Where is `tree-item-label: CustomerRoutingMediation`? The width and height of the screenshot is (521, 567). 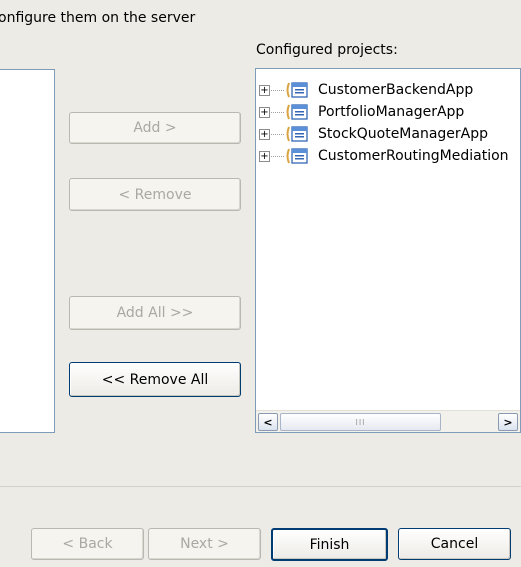 tree-item-label: CustomerRoutingMediation is located at coordinates (413, 156).